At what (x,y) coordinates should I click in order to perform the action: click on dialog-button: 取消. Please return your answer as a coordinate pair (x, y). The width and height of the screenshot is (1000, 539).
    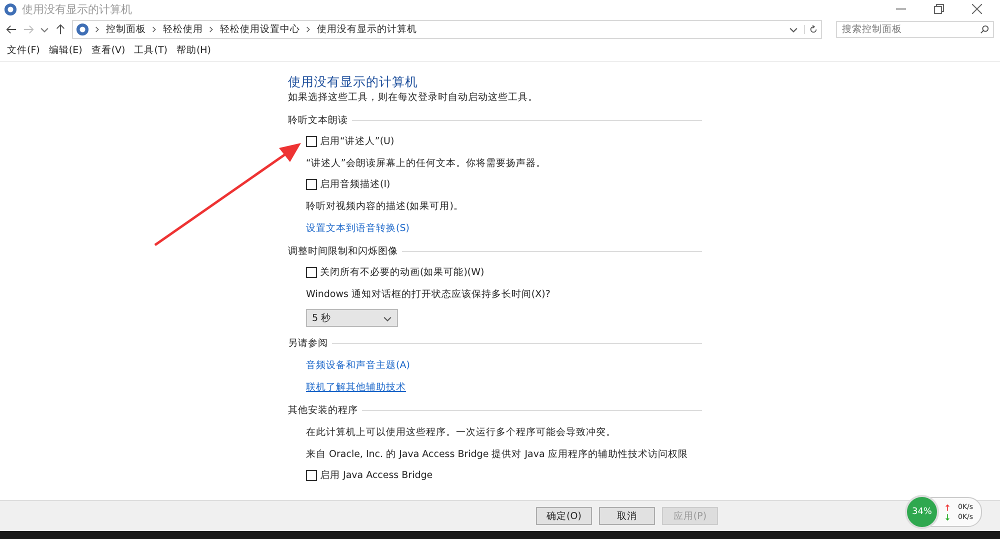
    Looking at the image, I should click on (627, 516).